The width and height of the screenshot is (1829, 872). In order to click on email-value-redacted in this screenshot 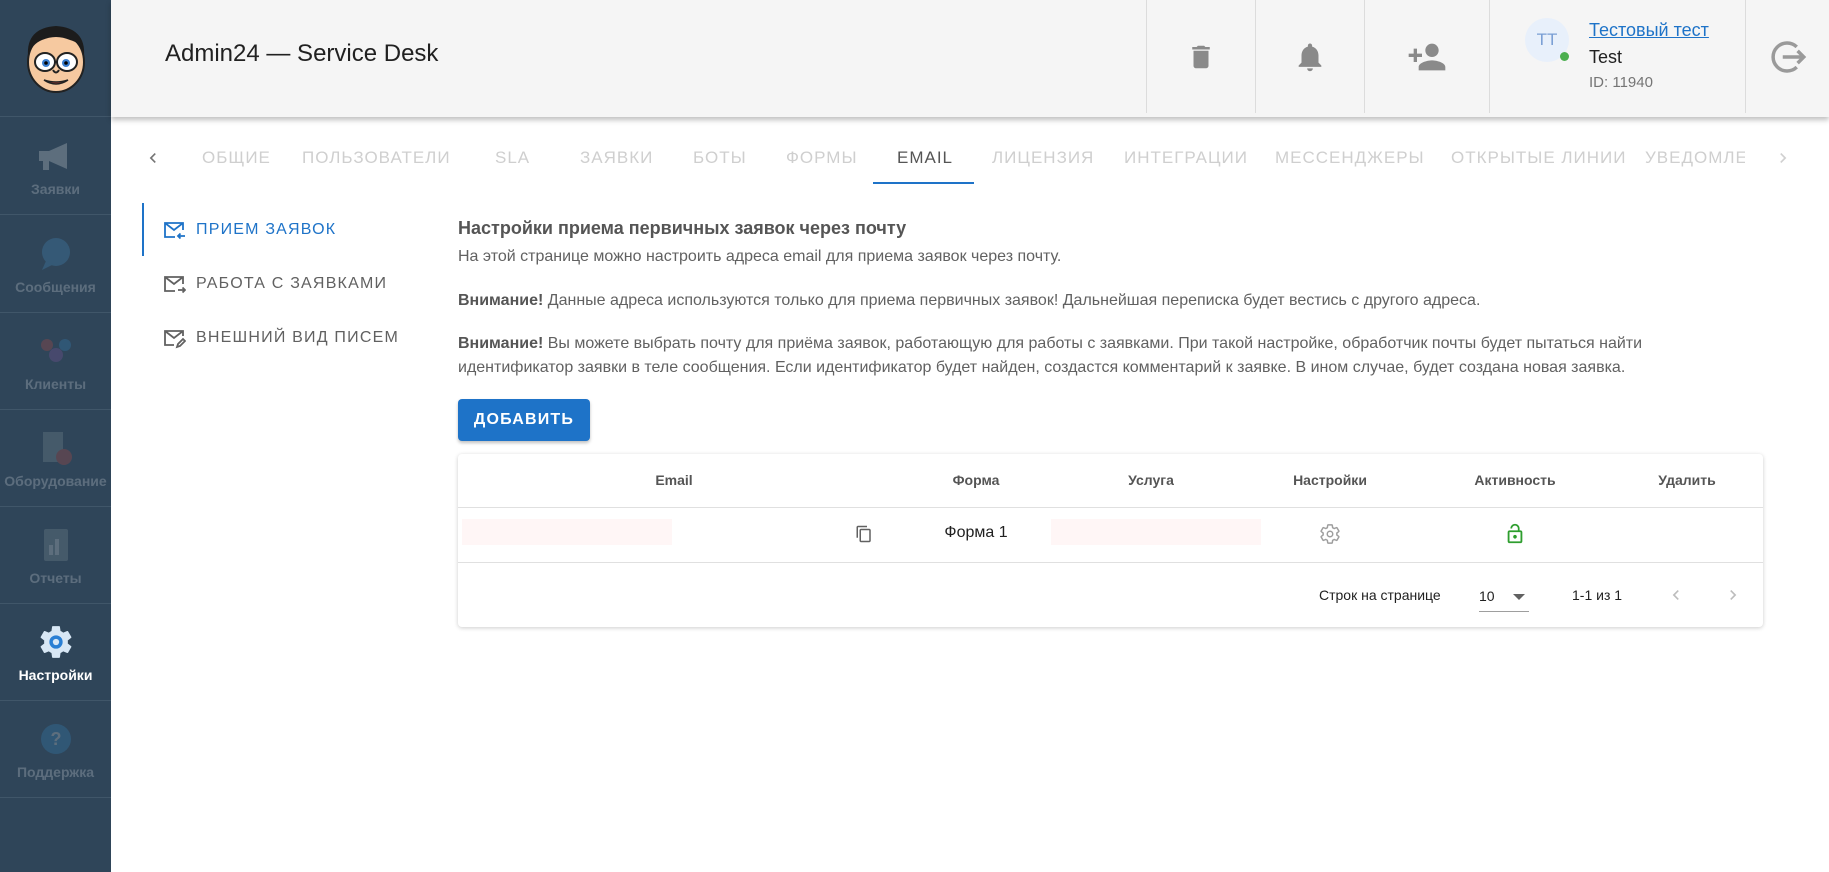, I will do `click(567, 532)`.